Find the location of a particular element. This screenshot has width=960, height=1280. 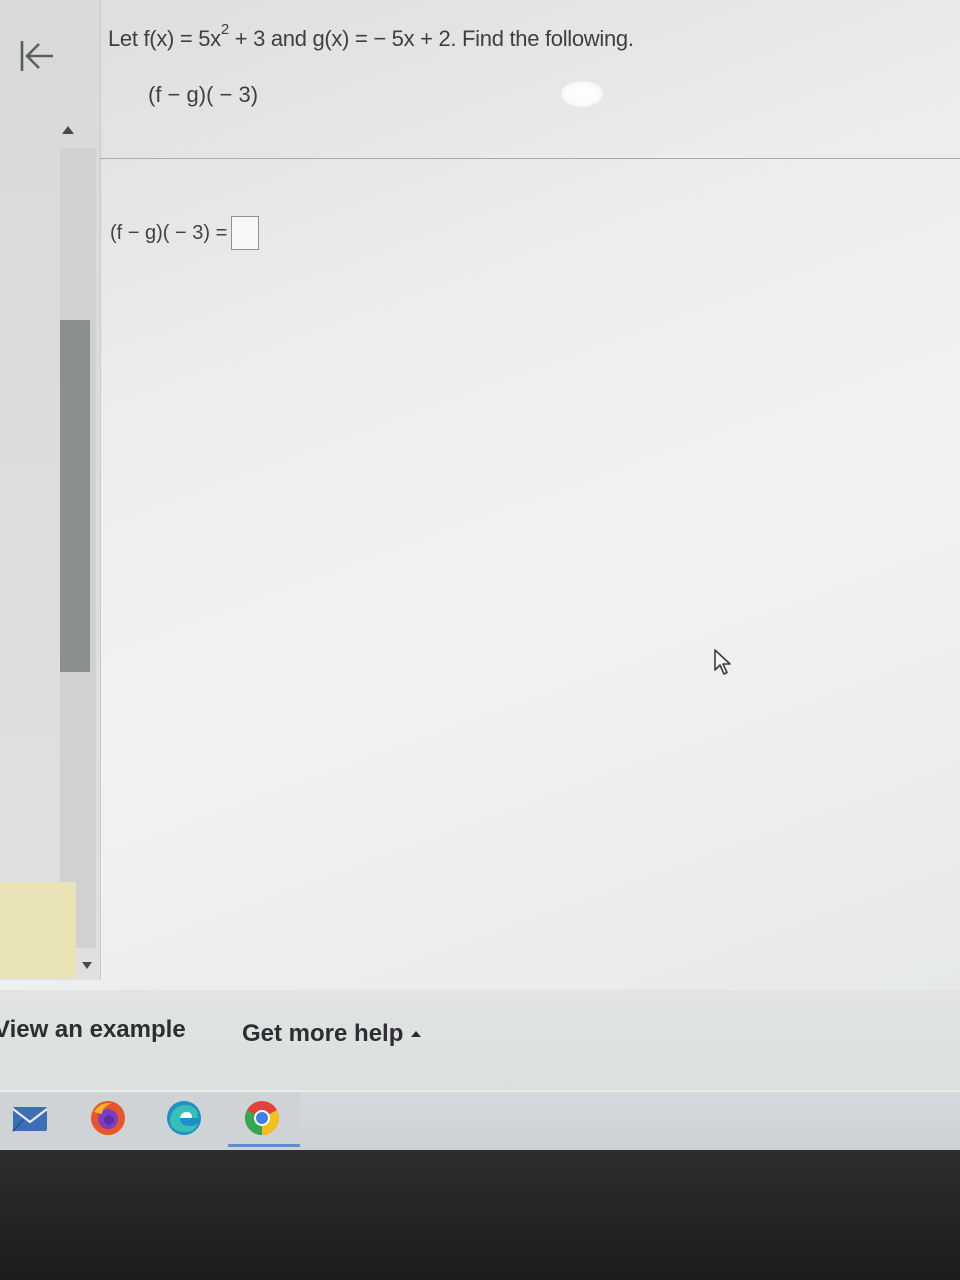

answer-label: (f − g)( − 3) = is located at coordinates (169, 232).